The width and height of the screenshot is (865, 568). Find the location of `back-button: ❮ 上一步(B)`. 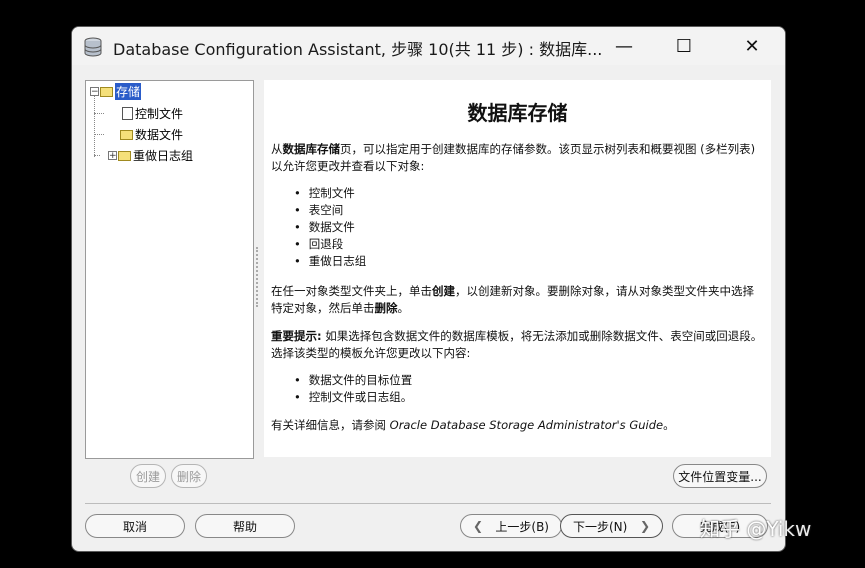

back-button: ❮ 上一步(B) is located at coordinates (511, 526).